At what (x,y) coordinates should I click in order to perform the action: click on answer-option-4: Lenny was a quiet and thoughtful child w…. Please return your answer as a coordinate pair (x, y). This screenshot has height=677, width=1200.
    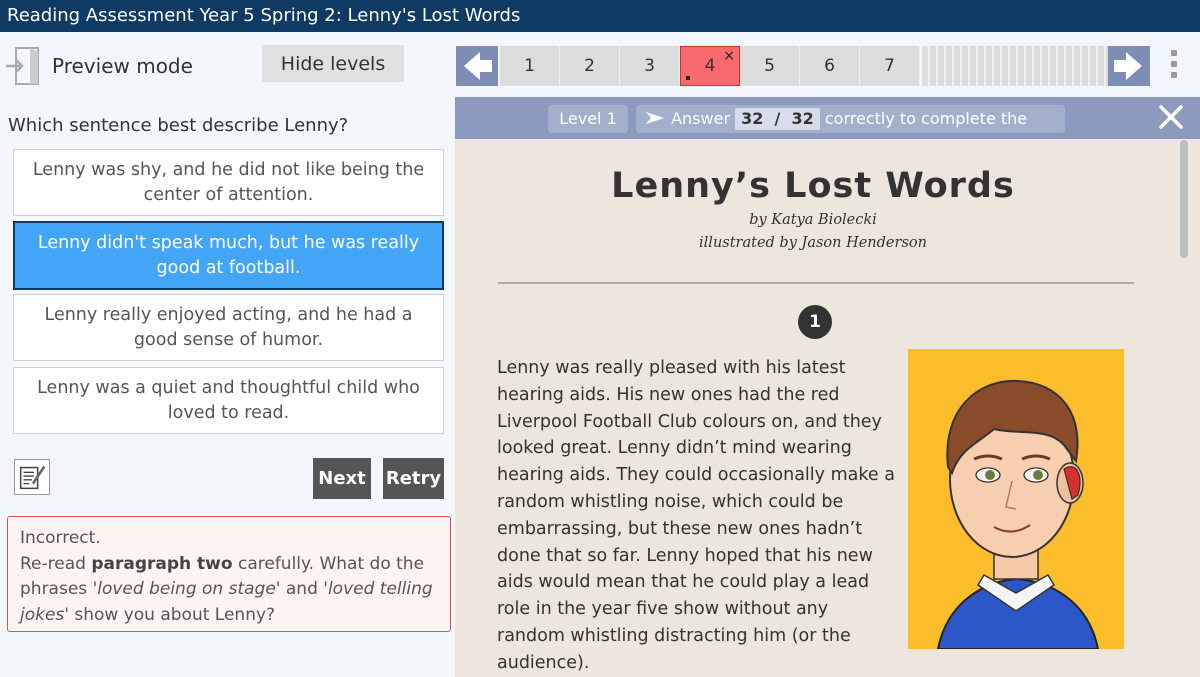
    Looking at the image, I should click on (228, 400).